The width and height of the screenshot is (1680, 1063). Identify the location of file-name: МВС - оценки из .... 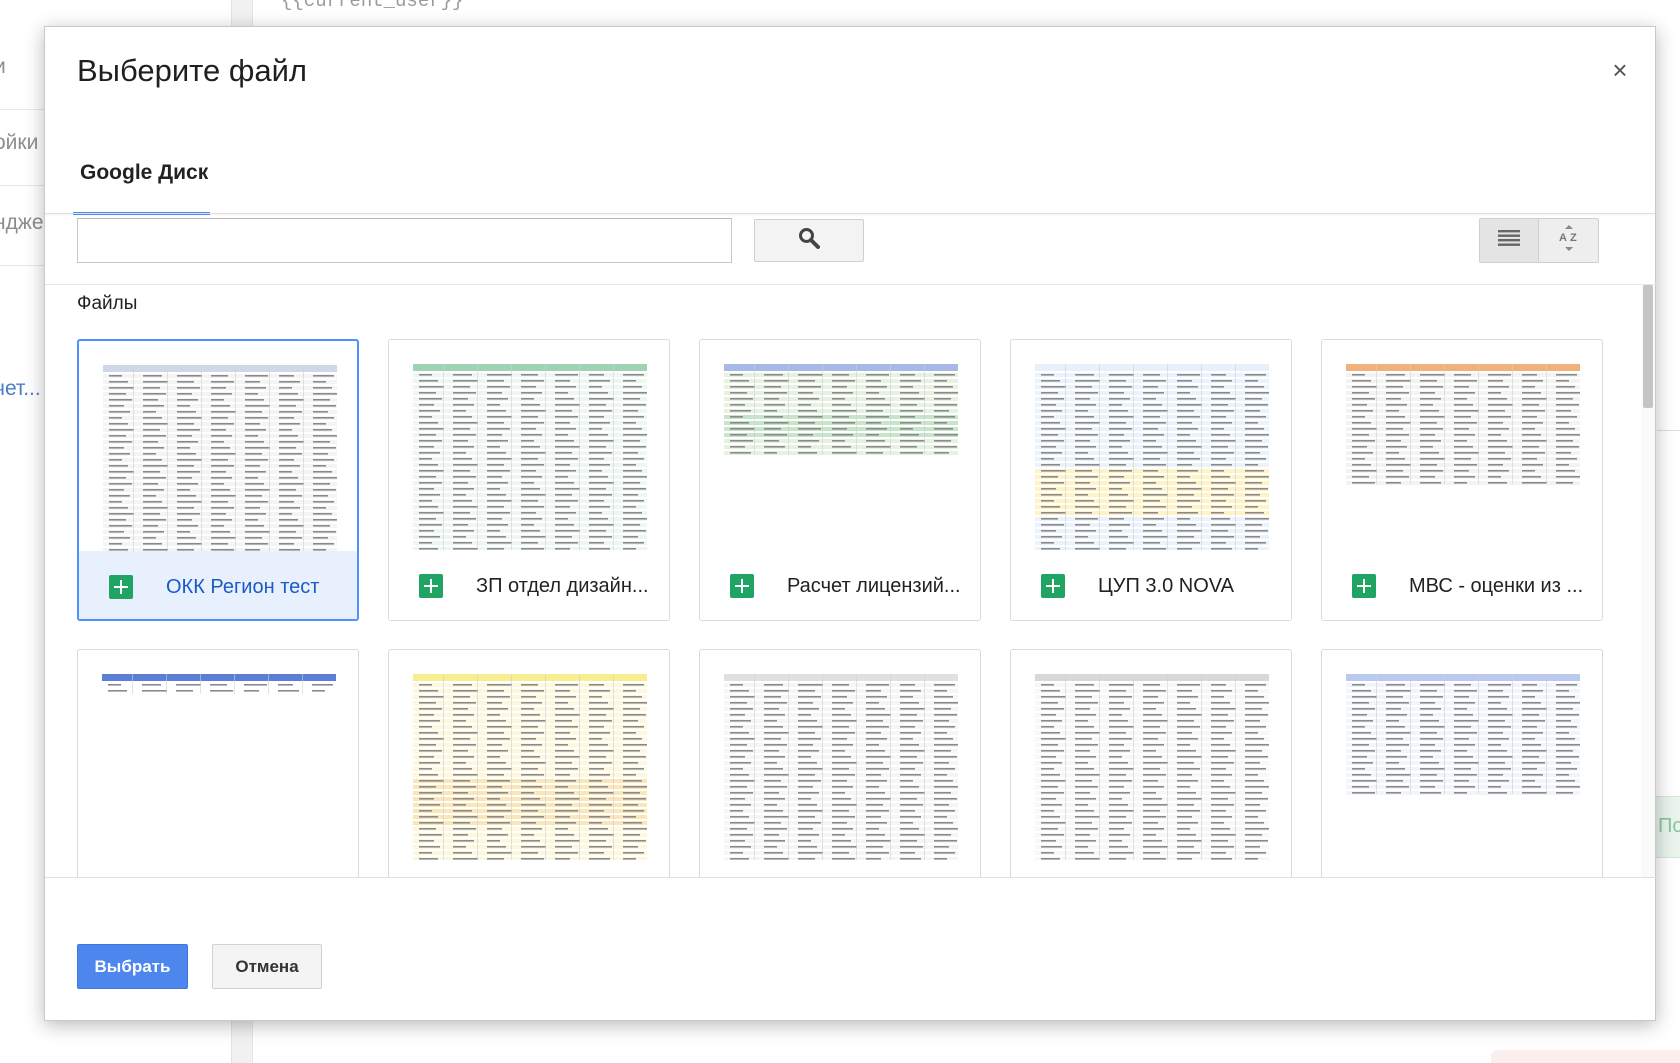
(1496, 586).